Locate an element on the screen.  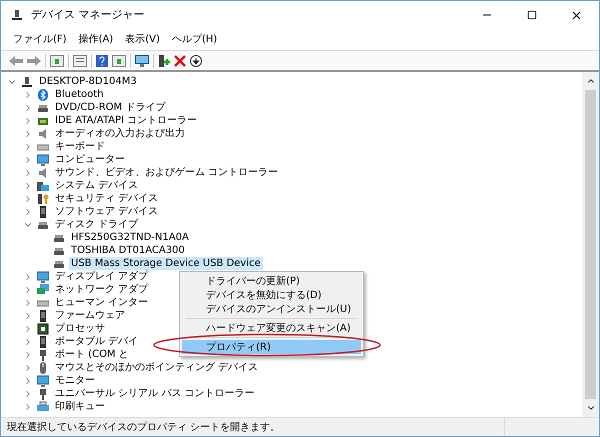
tree-item: ヒューマン インター is located at coordinates (101, 302).